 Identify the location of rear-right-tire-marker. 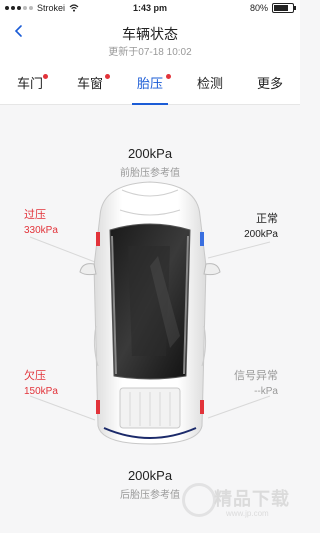
(202, 407).